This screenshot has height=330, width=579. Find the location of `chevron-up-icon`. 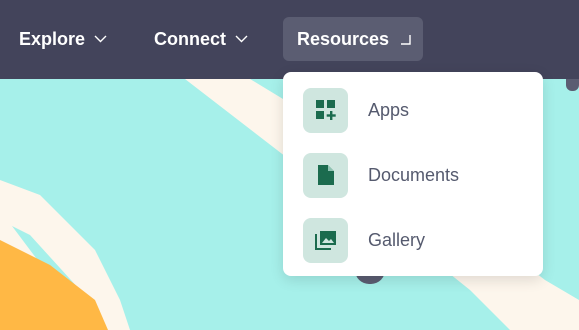

chevron-up-icon is located at coordinates (406, 39).